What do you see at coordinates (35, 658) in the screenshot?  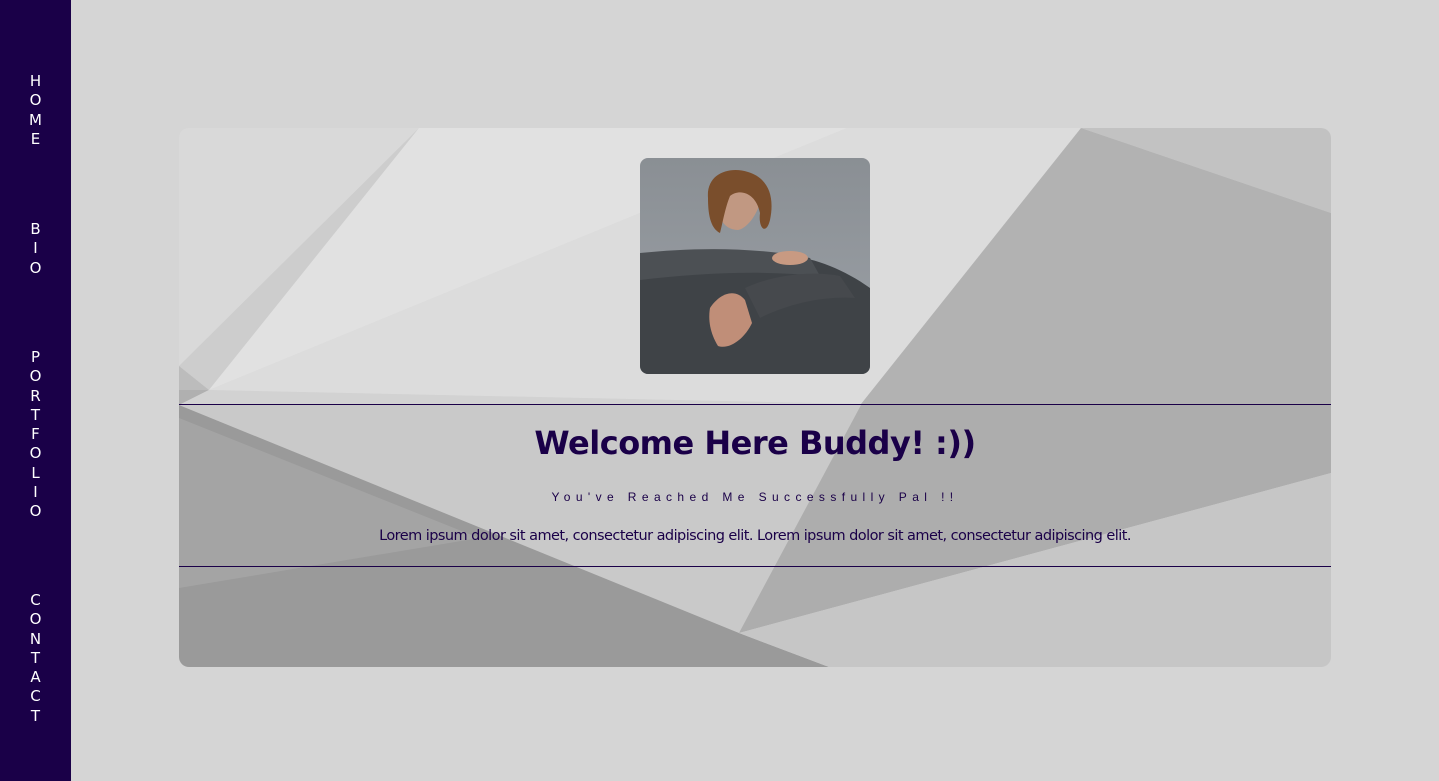 I see `nav-link-contact: CONTACT` at bounding box center [35, 658].